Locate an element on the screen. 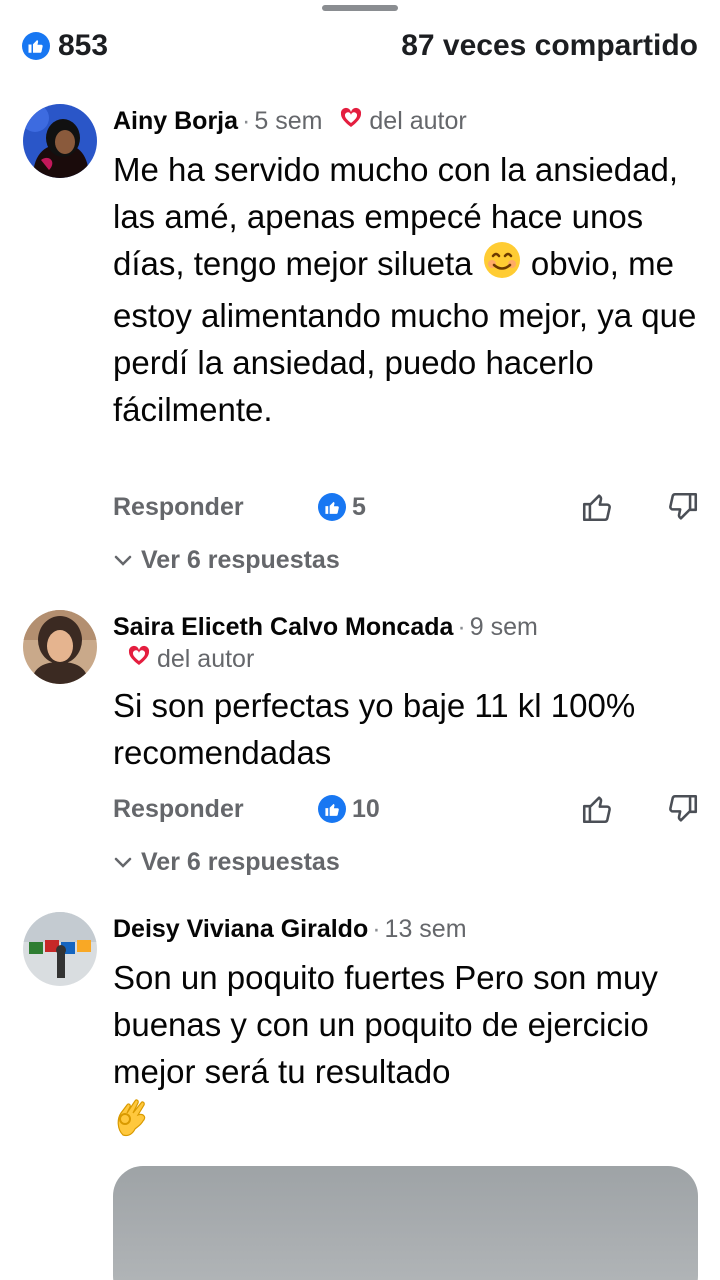 The width and height of the screenshot is (720, 1280). reaction-summary: 10 is located at coordinates (349, 809).